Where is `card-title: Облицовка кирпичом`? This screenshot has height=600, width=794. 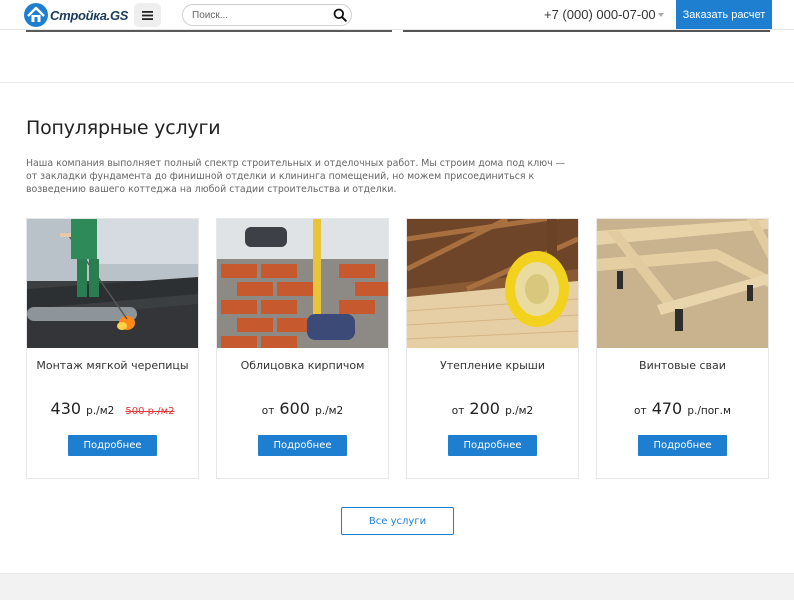 card-title: Облицовка кирпичом is located at coordinates (302, 365).